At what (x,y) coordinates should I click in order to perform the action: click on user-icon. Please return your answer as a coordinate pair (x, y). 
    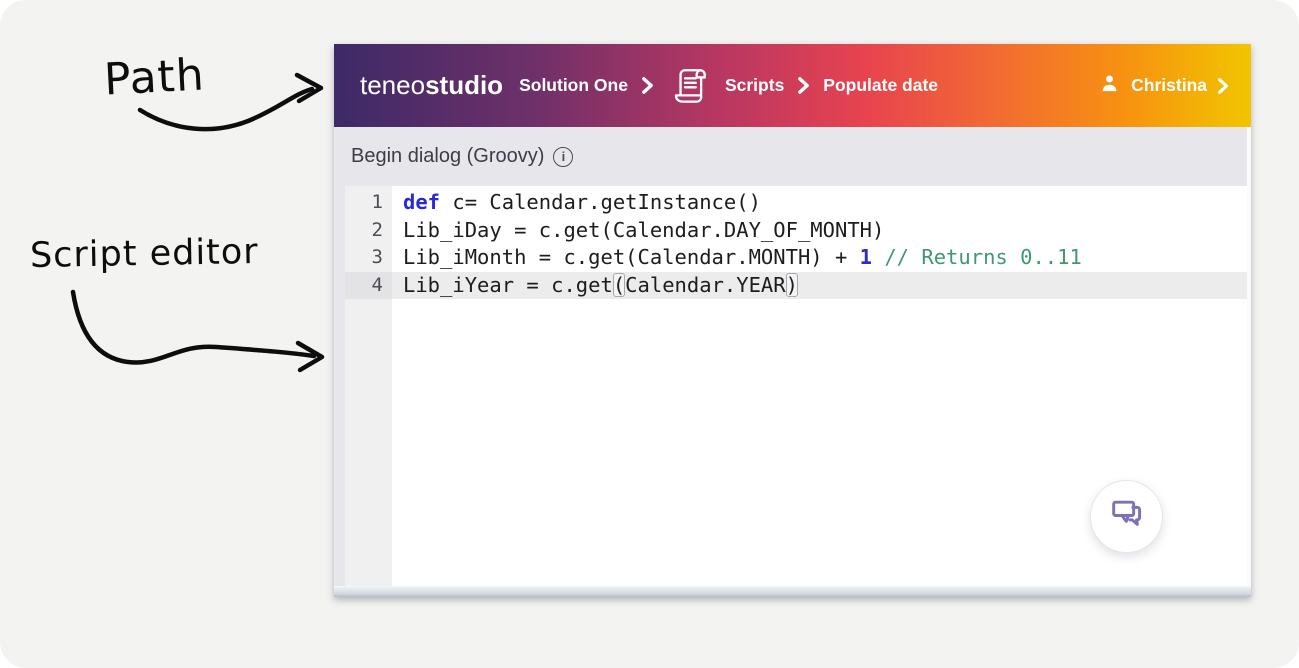
    Looking at the image, I should click on (1109, 86).